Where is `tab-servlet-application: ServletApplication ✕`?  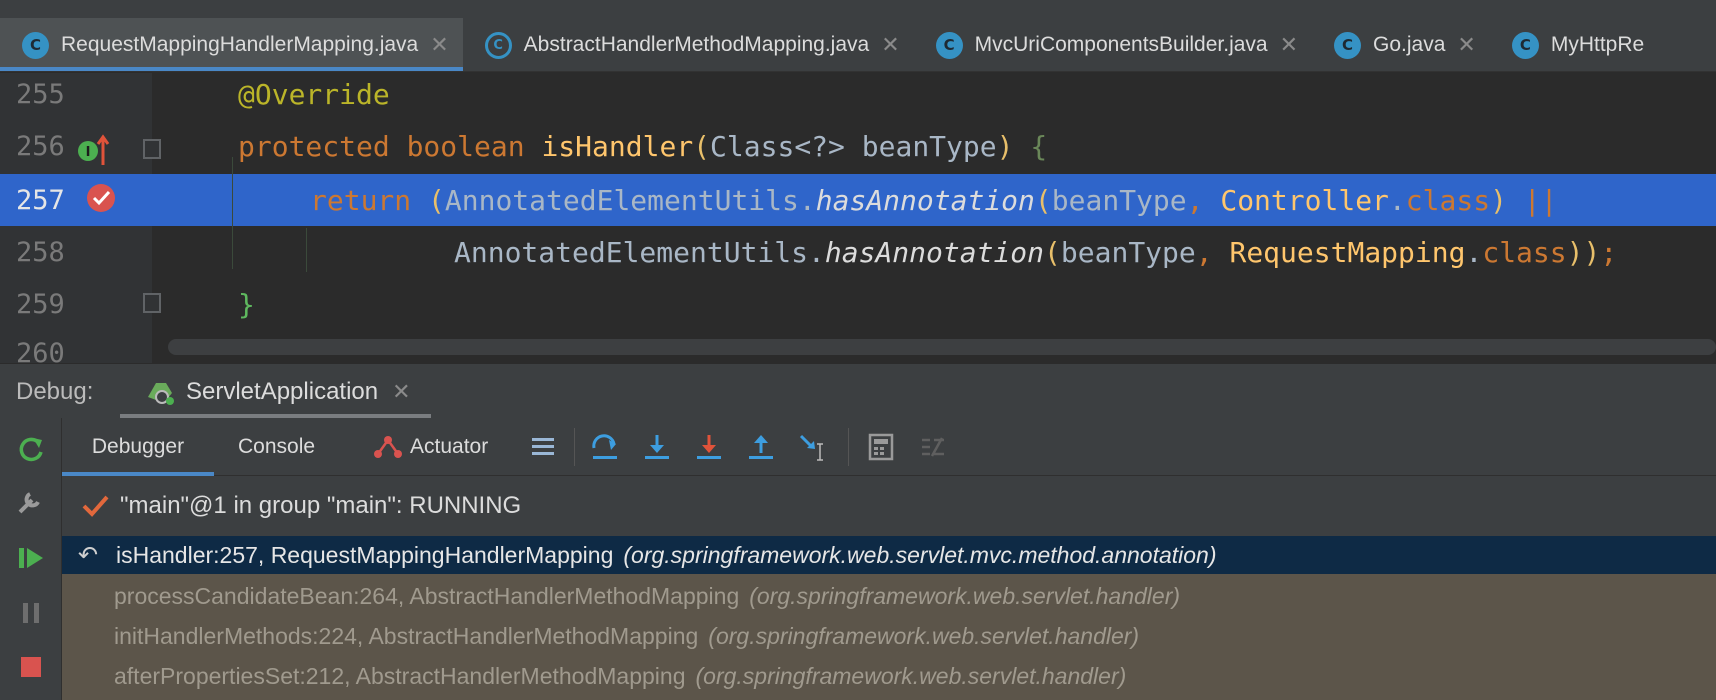 tab-servlet-application: ServletApplication ✕ is located at coordinates (275, 391).